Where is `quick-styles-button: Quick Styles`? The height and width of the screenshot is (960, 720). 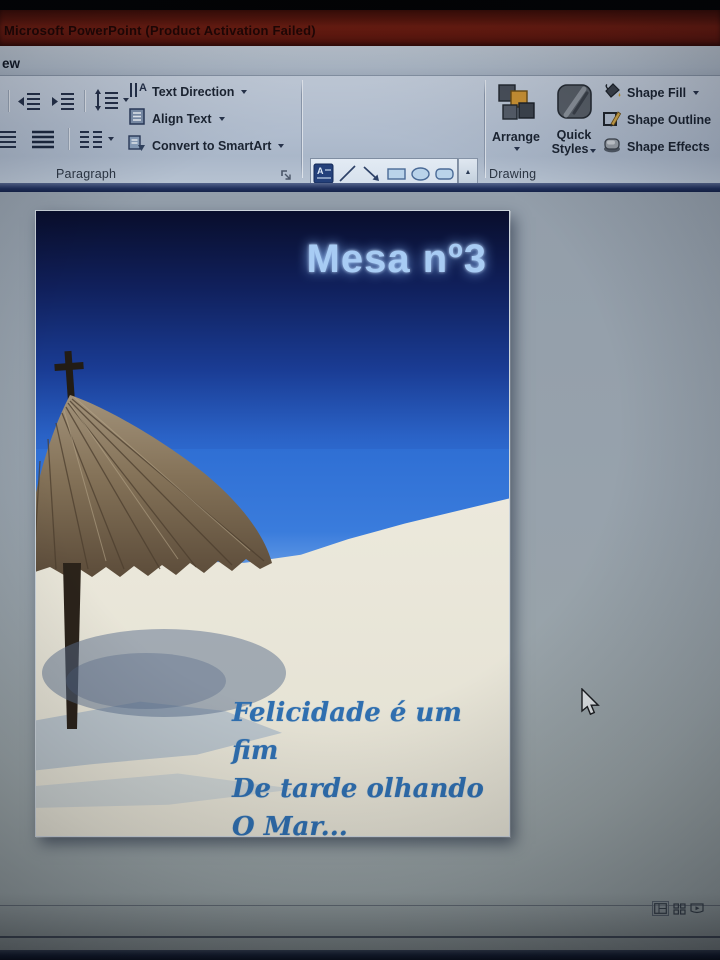 quick-styles-button: Quick Styles is located at coordinates (574, 120).